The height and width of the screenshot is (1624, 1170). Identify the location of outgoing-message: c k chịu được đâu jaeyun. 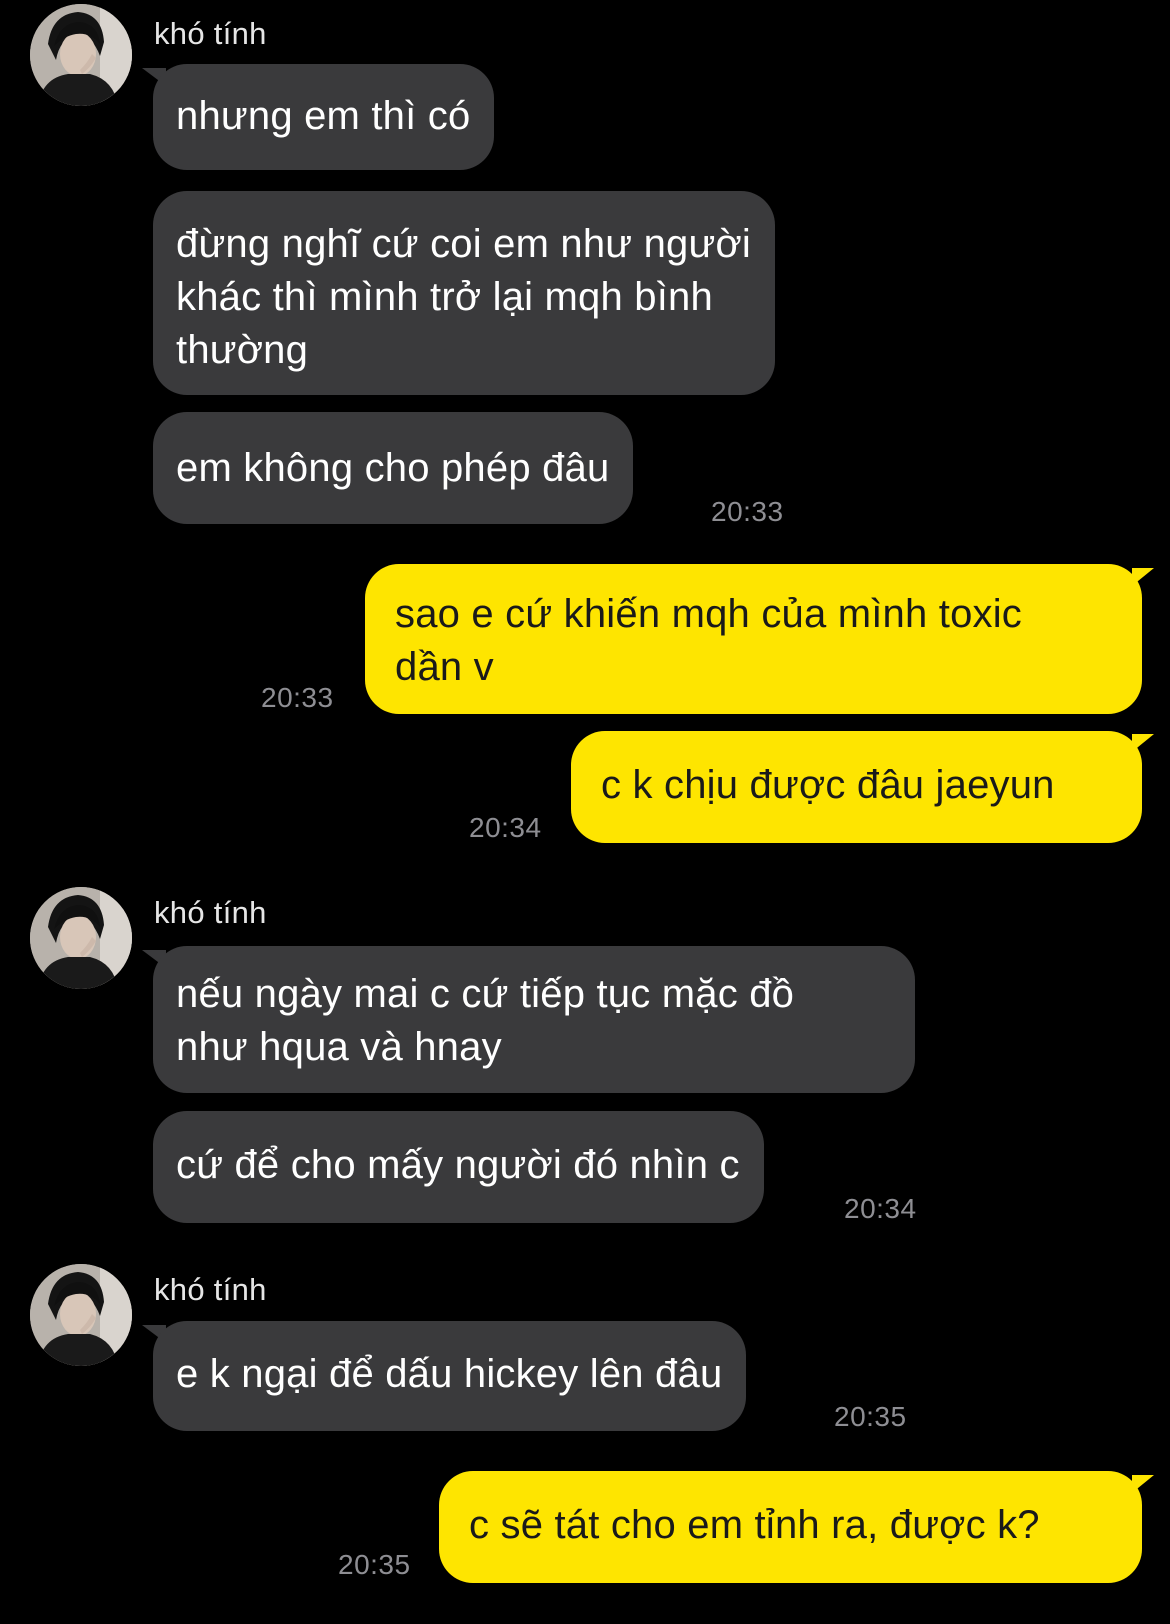
(856, 787).